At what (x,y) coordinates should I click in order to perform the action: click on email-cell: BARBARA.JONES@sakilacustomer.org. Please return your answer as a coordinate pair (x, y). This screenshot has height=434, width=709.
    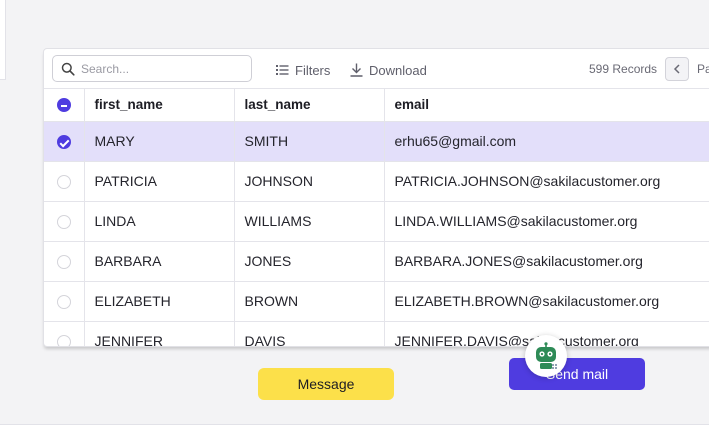
    Looking at the image, I should click on (546, 261).